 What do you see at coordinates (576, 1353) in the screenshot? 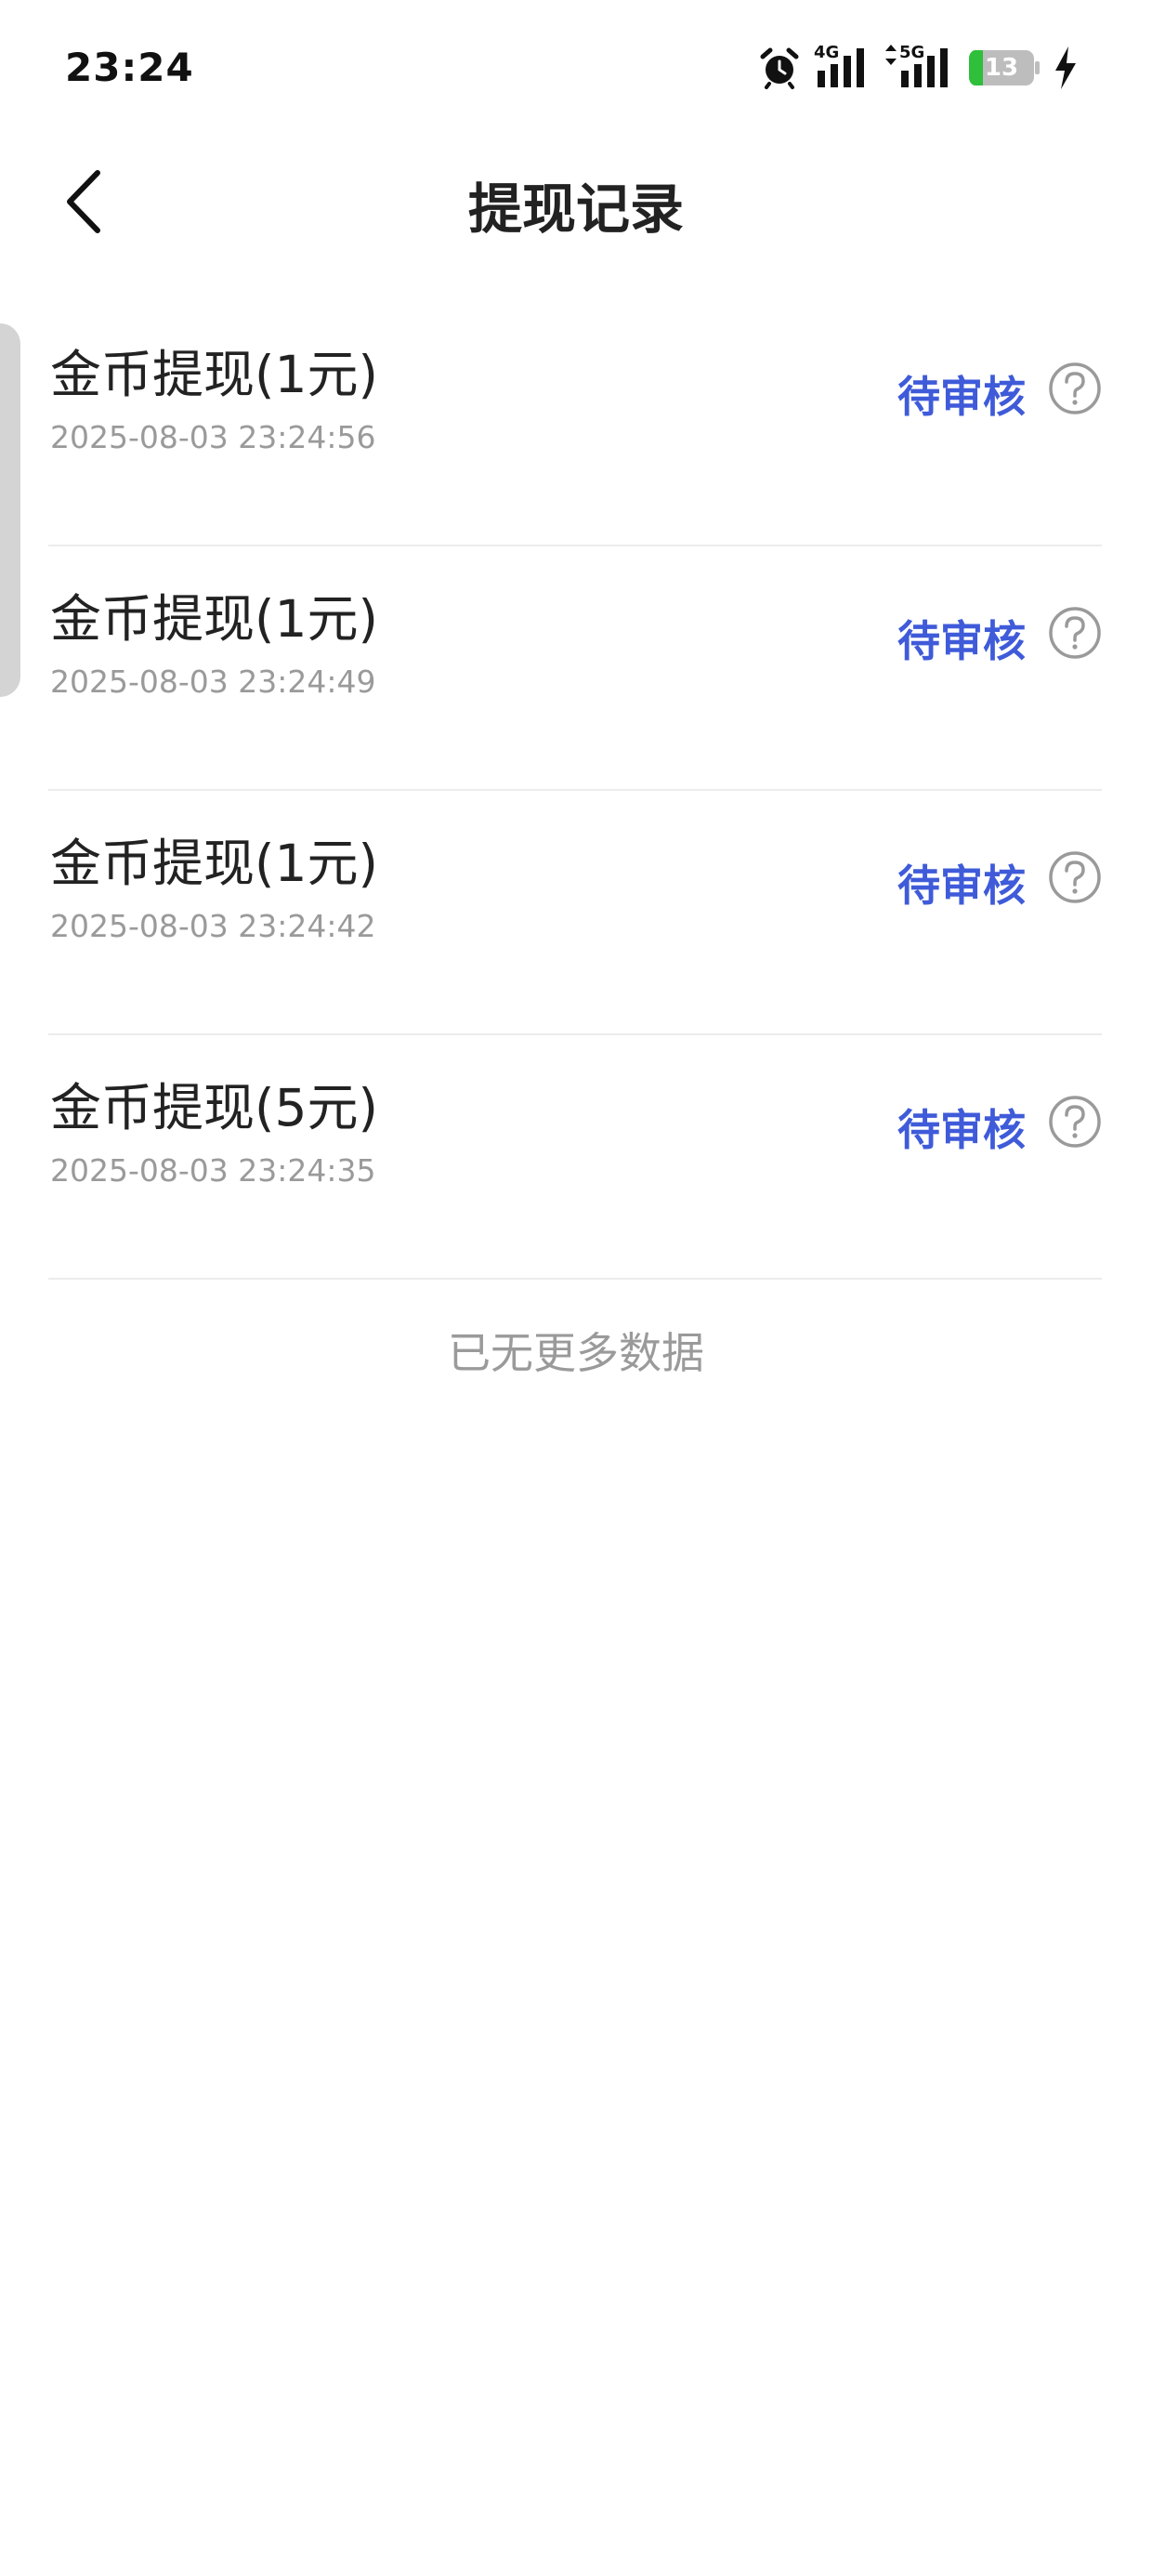
I see `no-more-data-text: 已无更多数据` at bounding box center [576, 1353].